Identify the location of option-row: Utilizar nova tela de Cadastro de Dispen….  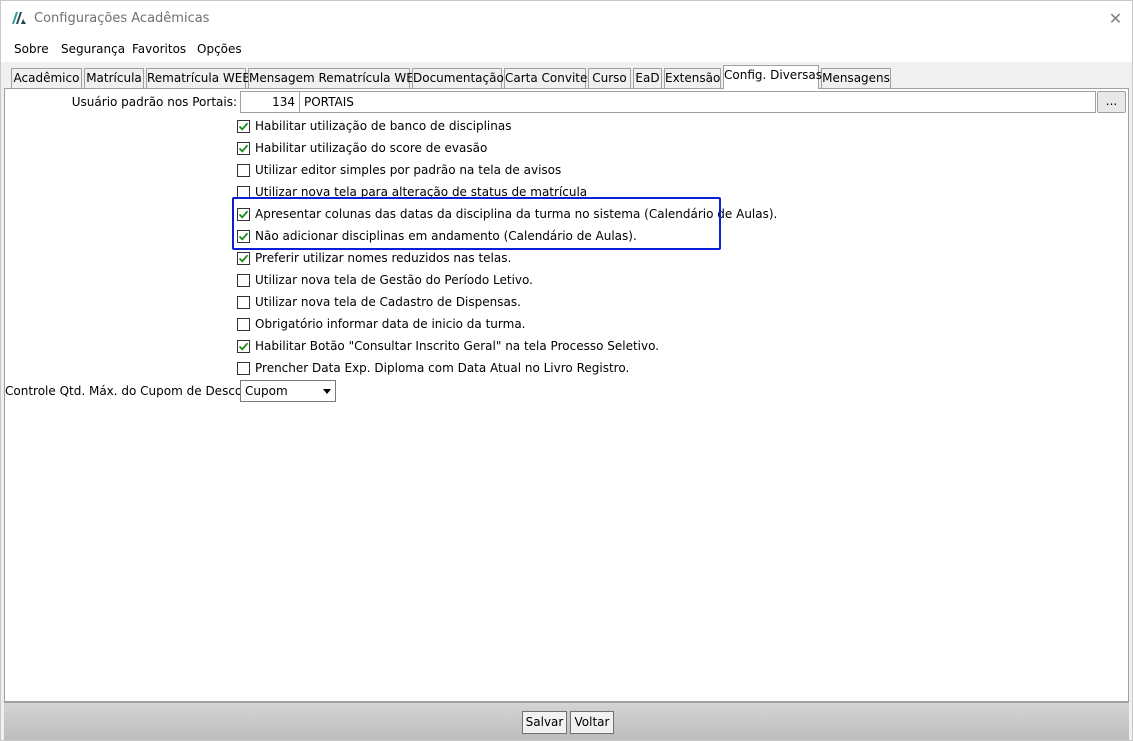
(379, 302).